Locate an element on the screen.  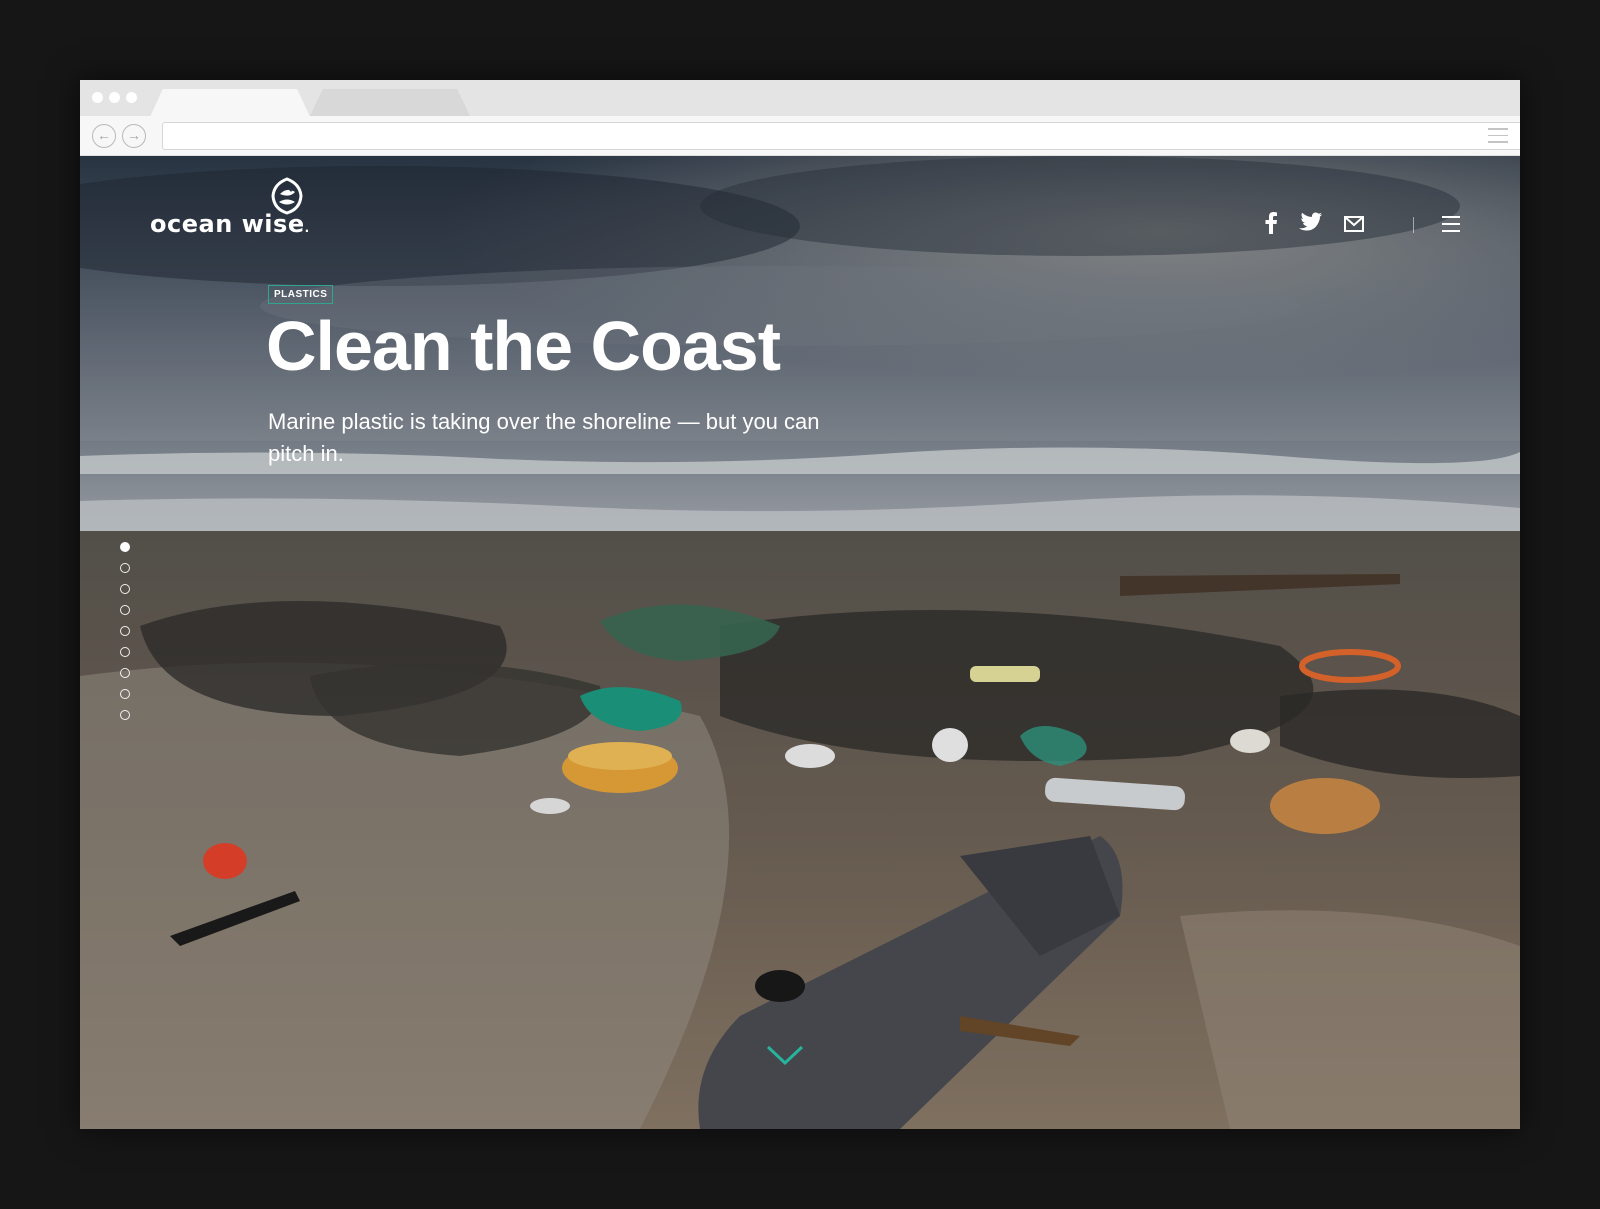
browser-tab-inactive is located at coordinates (390, 102).